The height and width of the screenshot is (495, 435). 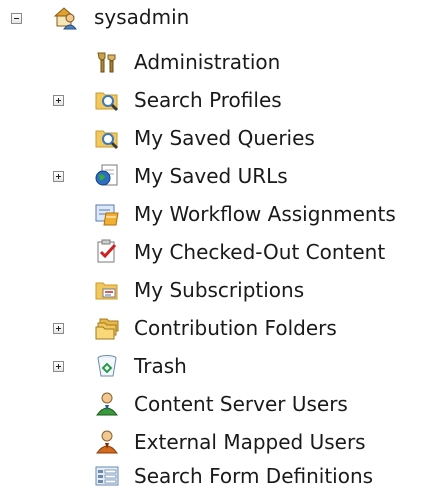 I want to click on tree-item-label: My Subscriptions, so click(x=219, y=290).